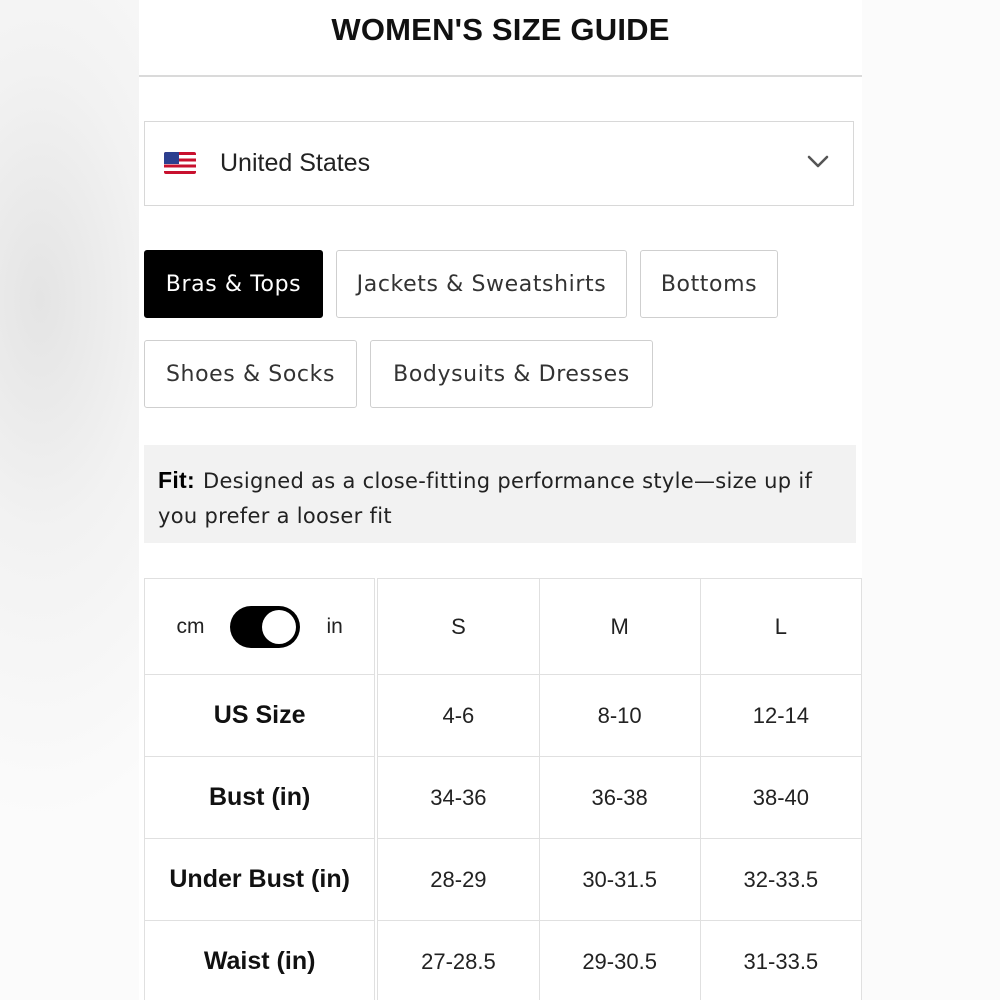 This screenshot has height=1000, width=1000. I want to click on us-flag-icon, so click(180, 163).